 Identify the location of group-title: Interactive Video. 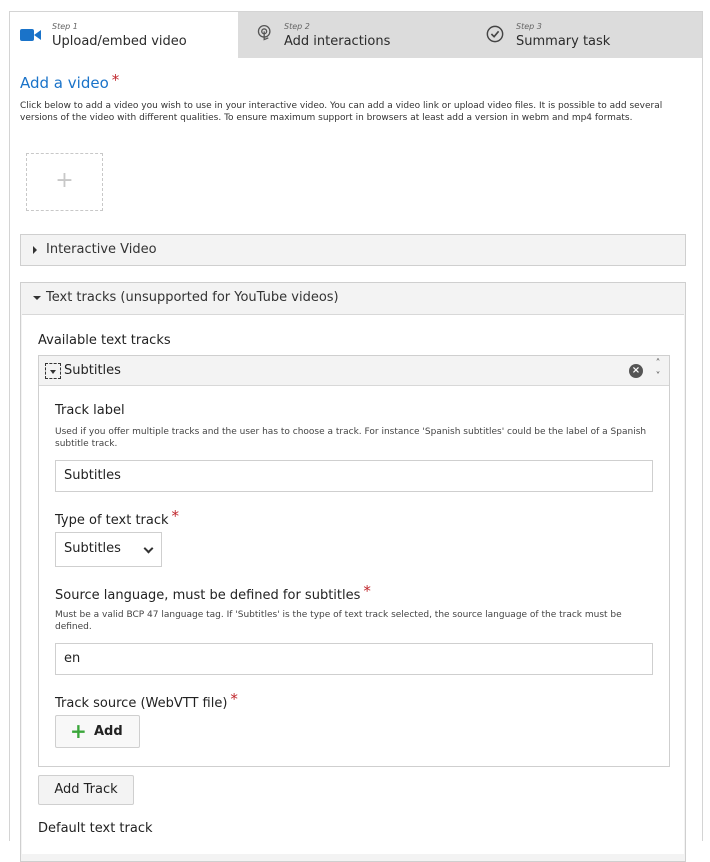
(101, 249).